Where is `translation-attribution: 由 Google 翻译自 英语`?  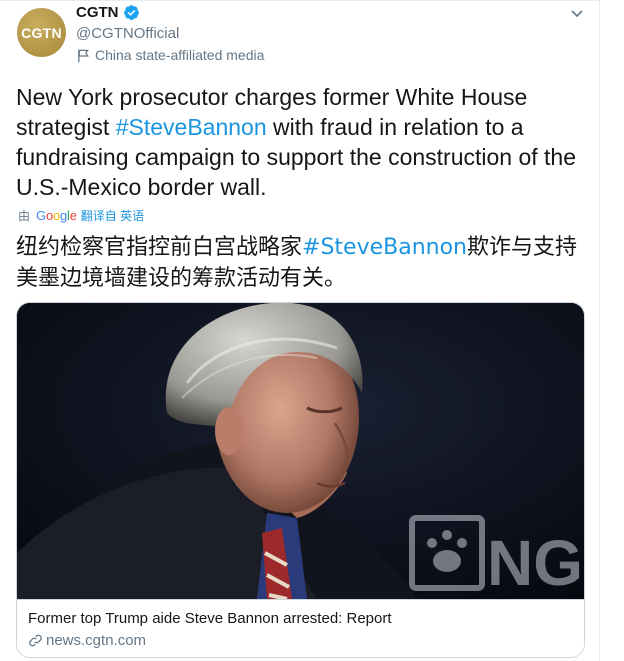
translation-attribution: 由 Google 翻译自 英语 is located at coordinates (81, 215).